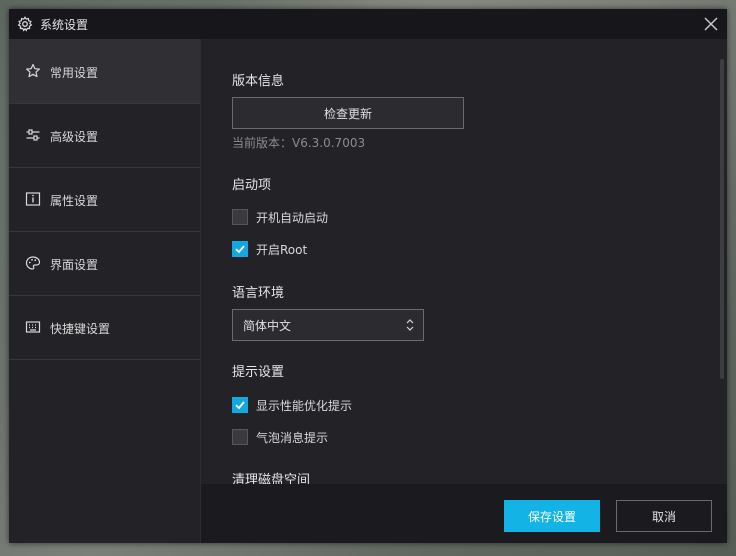  I want to click on sidebar-item-general: 常用设置, so click(104, 71).